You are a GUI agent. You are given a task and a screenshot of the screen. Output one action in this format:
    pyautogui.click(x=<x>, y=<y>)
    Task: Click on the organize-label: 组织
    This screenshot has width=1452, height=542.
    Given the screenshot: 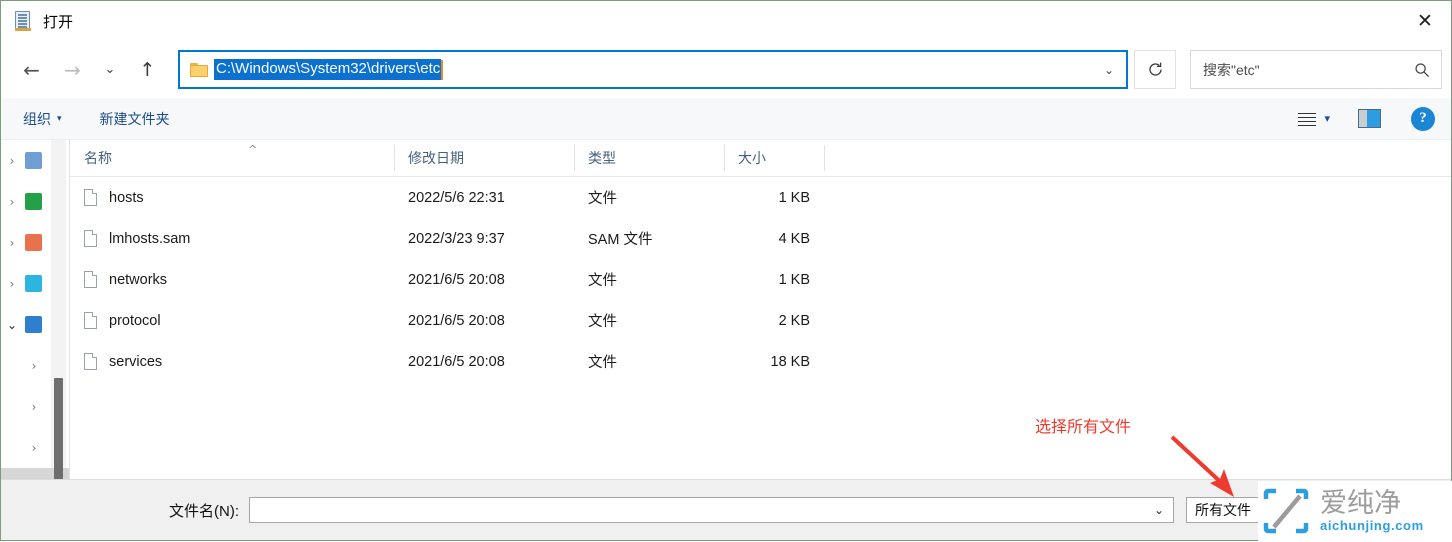 What is the action you would take?
    pyautogui.click(x=37, y=118)
    